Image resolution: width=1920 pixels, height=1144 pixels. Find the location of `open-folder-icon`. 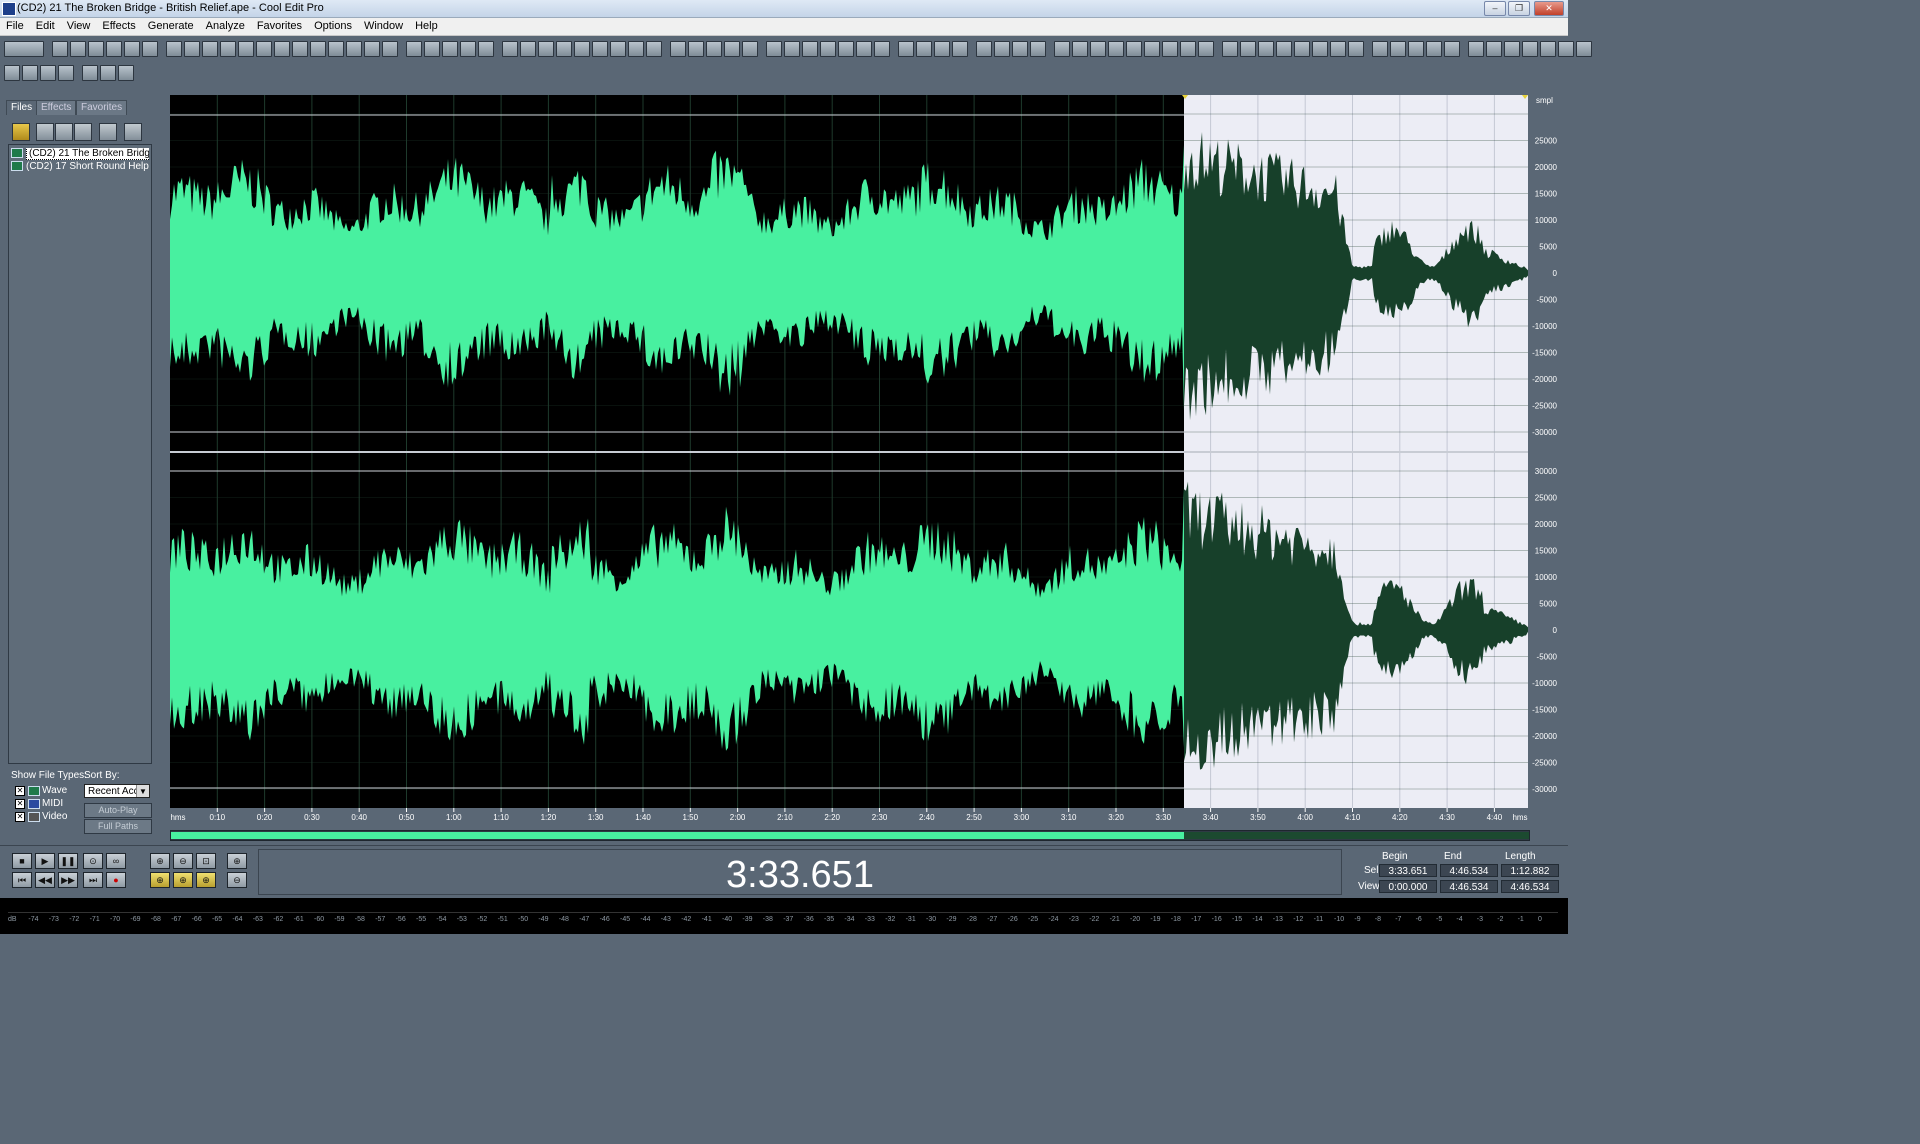

open-folder-icon is located at coordinates (21, 132).